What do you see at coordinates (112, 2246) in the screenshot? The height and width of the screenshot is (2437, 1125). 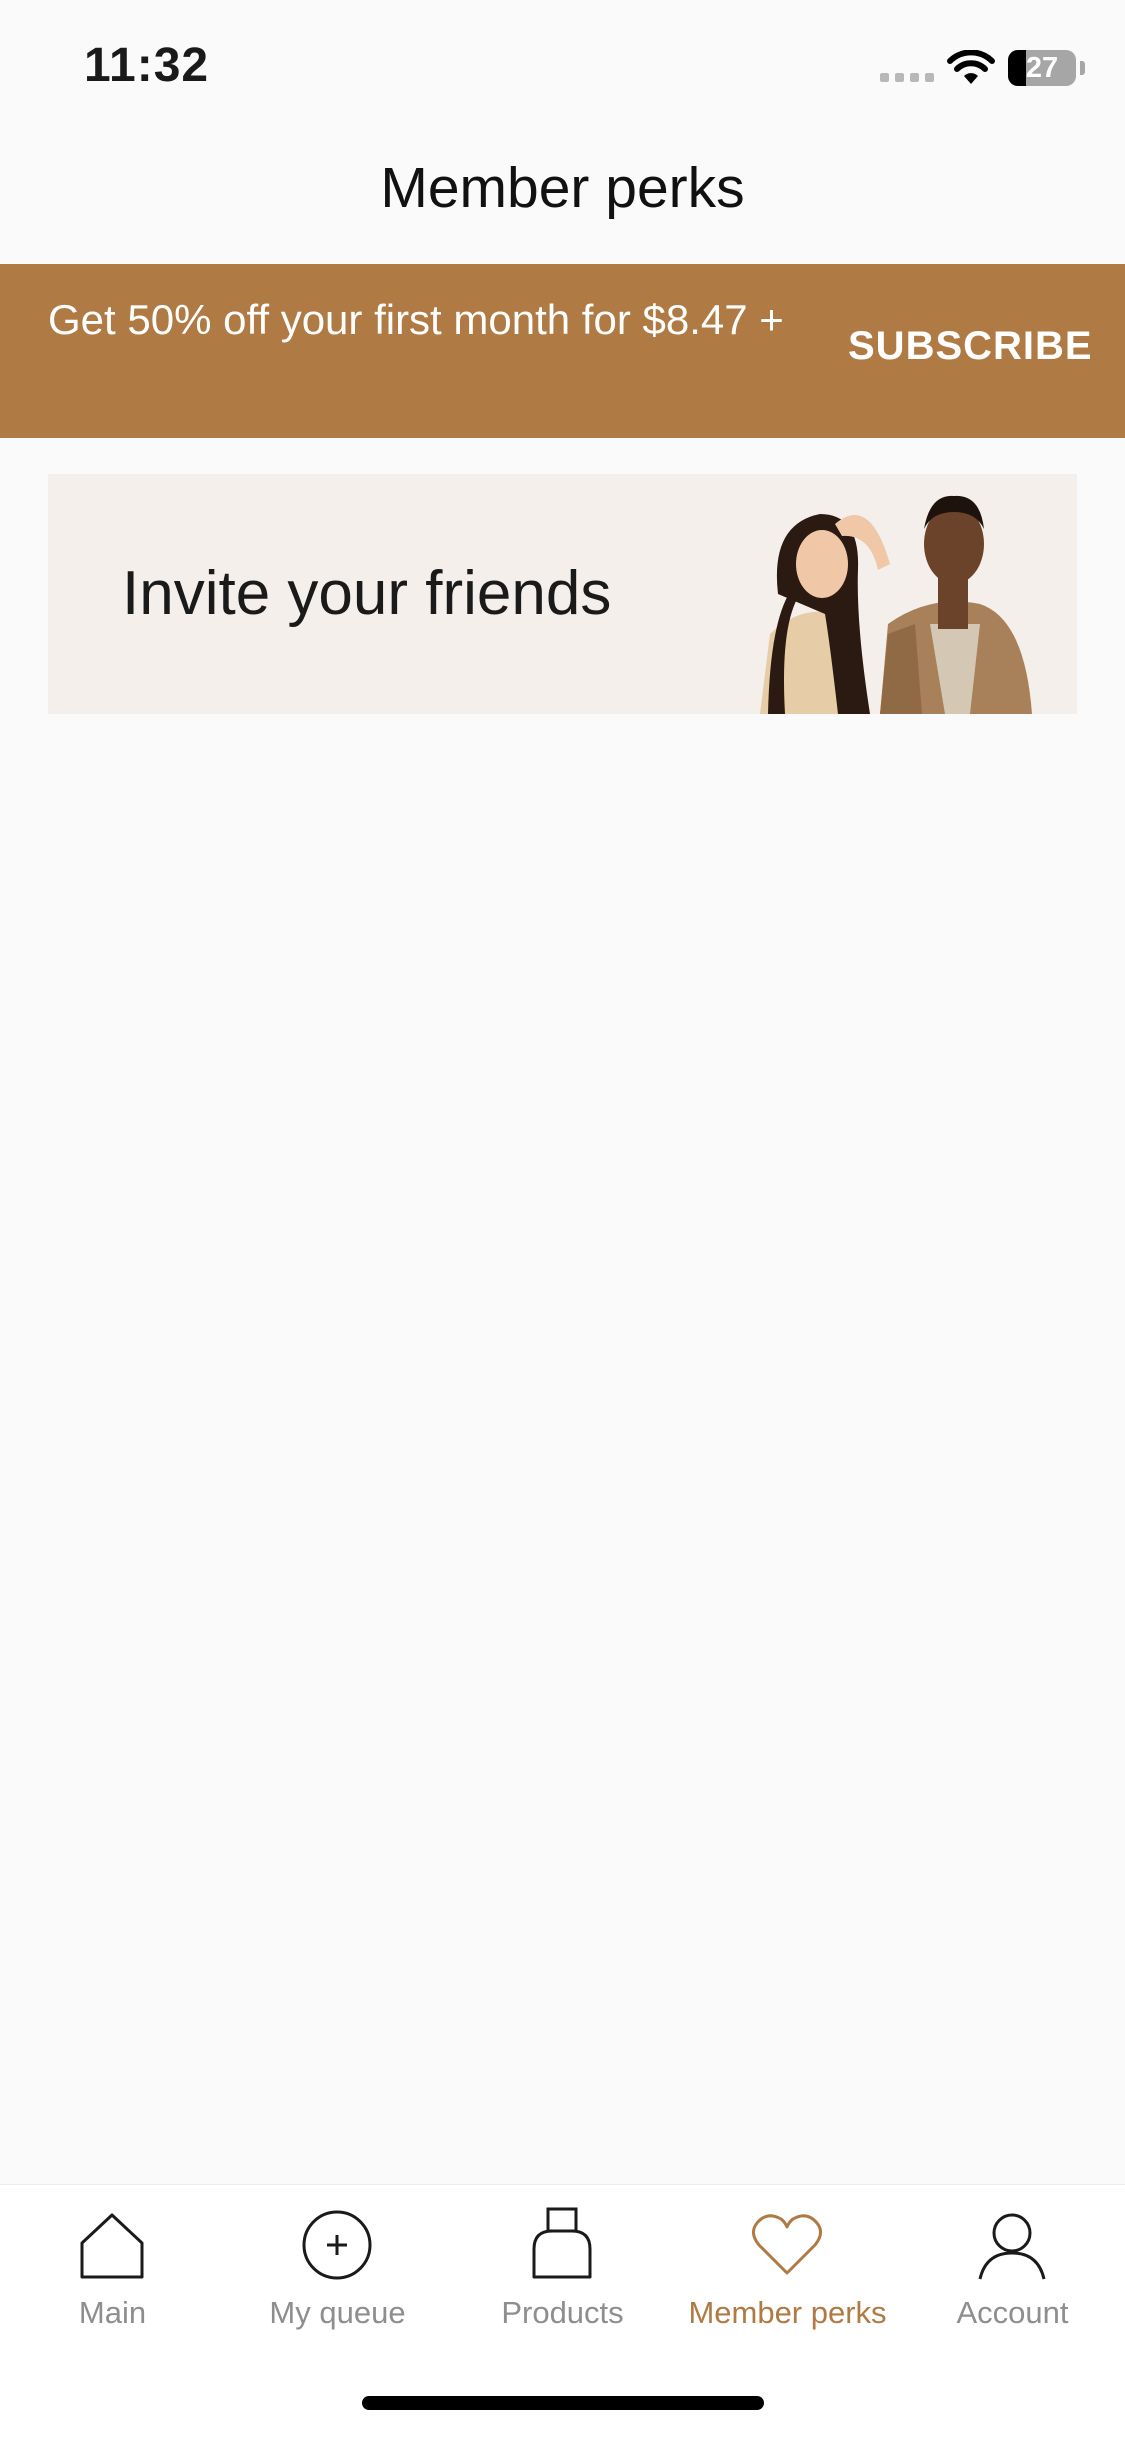 I see `home-icon` at bounding box center [112, 2246].